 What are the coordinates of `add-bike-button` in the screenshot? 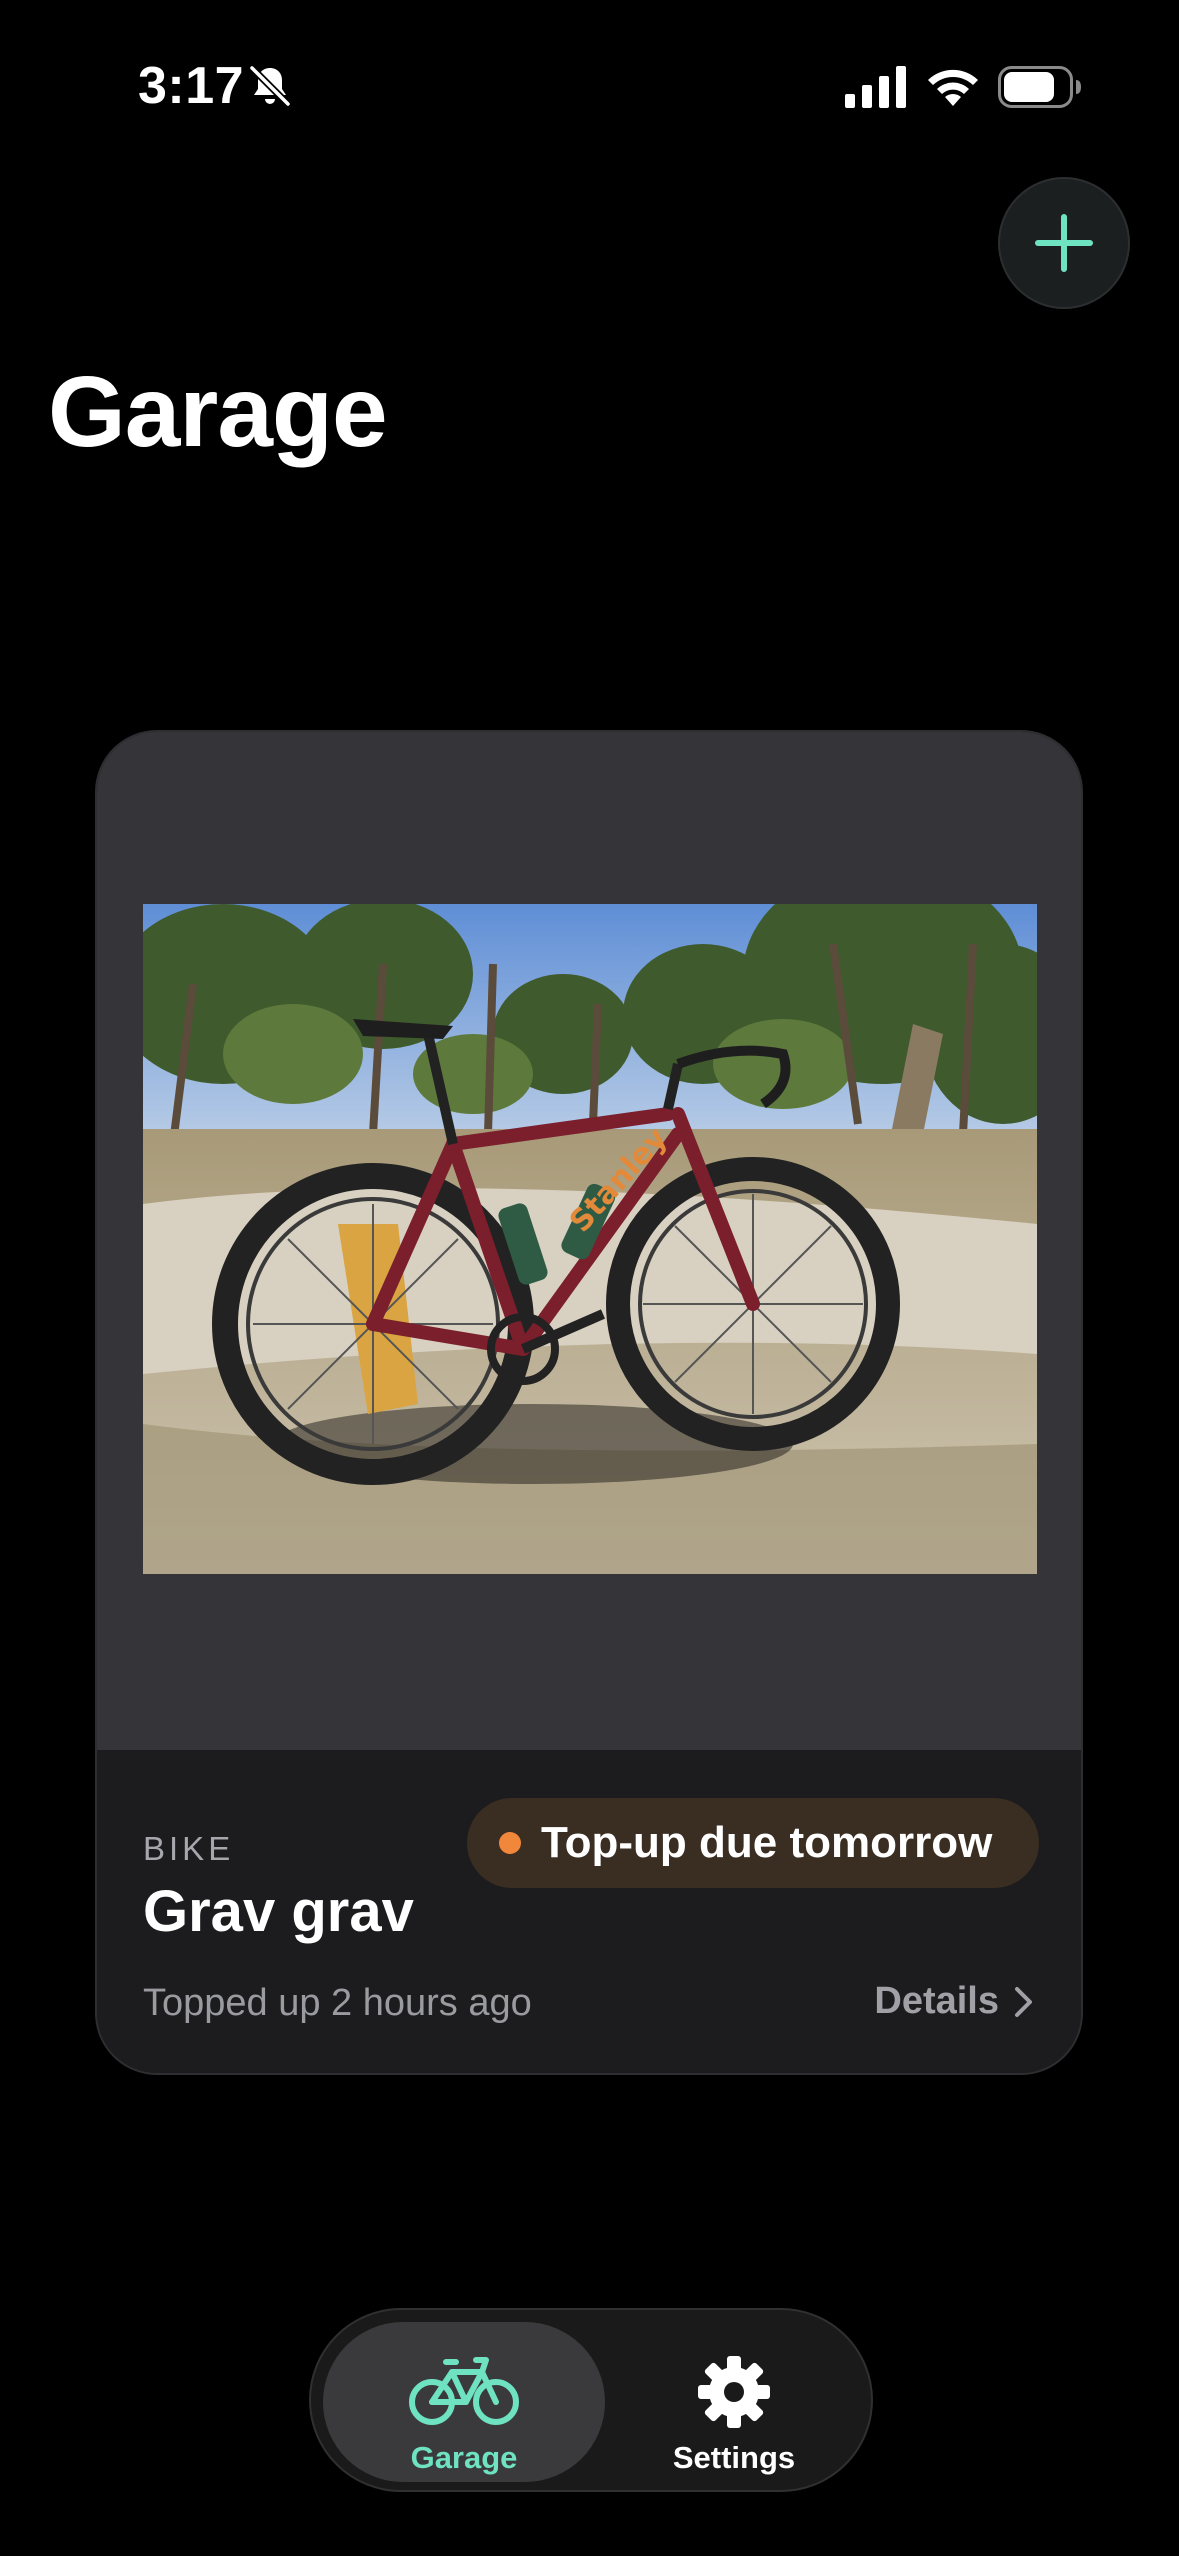 It's located at (1064, 243).